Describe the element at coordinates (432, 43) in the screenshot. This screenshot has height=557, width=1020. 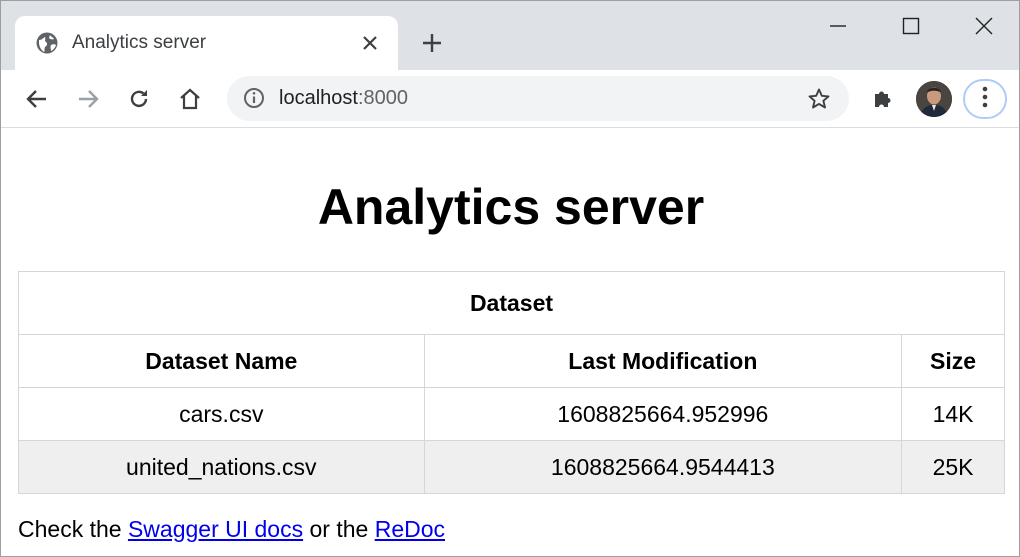
I see `plus-icon` at that location.